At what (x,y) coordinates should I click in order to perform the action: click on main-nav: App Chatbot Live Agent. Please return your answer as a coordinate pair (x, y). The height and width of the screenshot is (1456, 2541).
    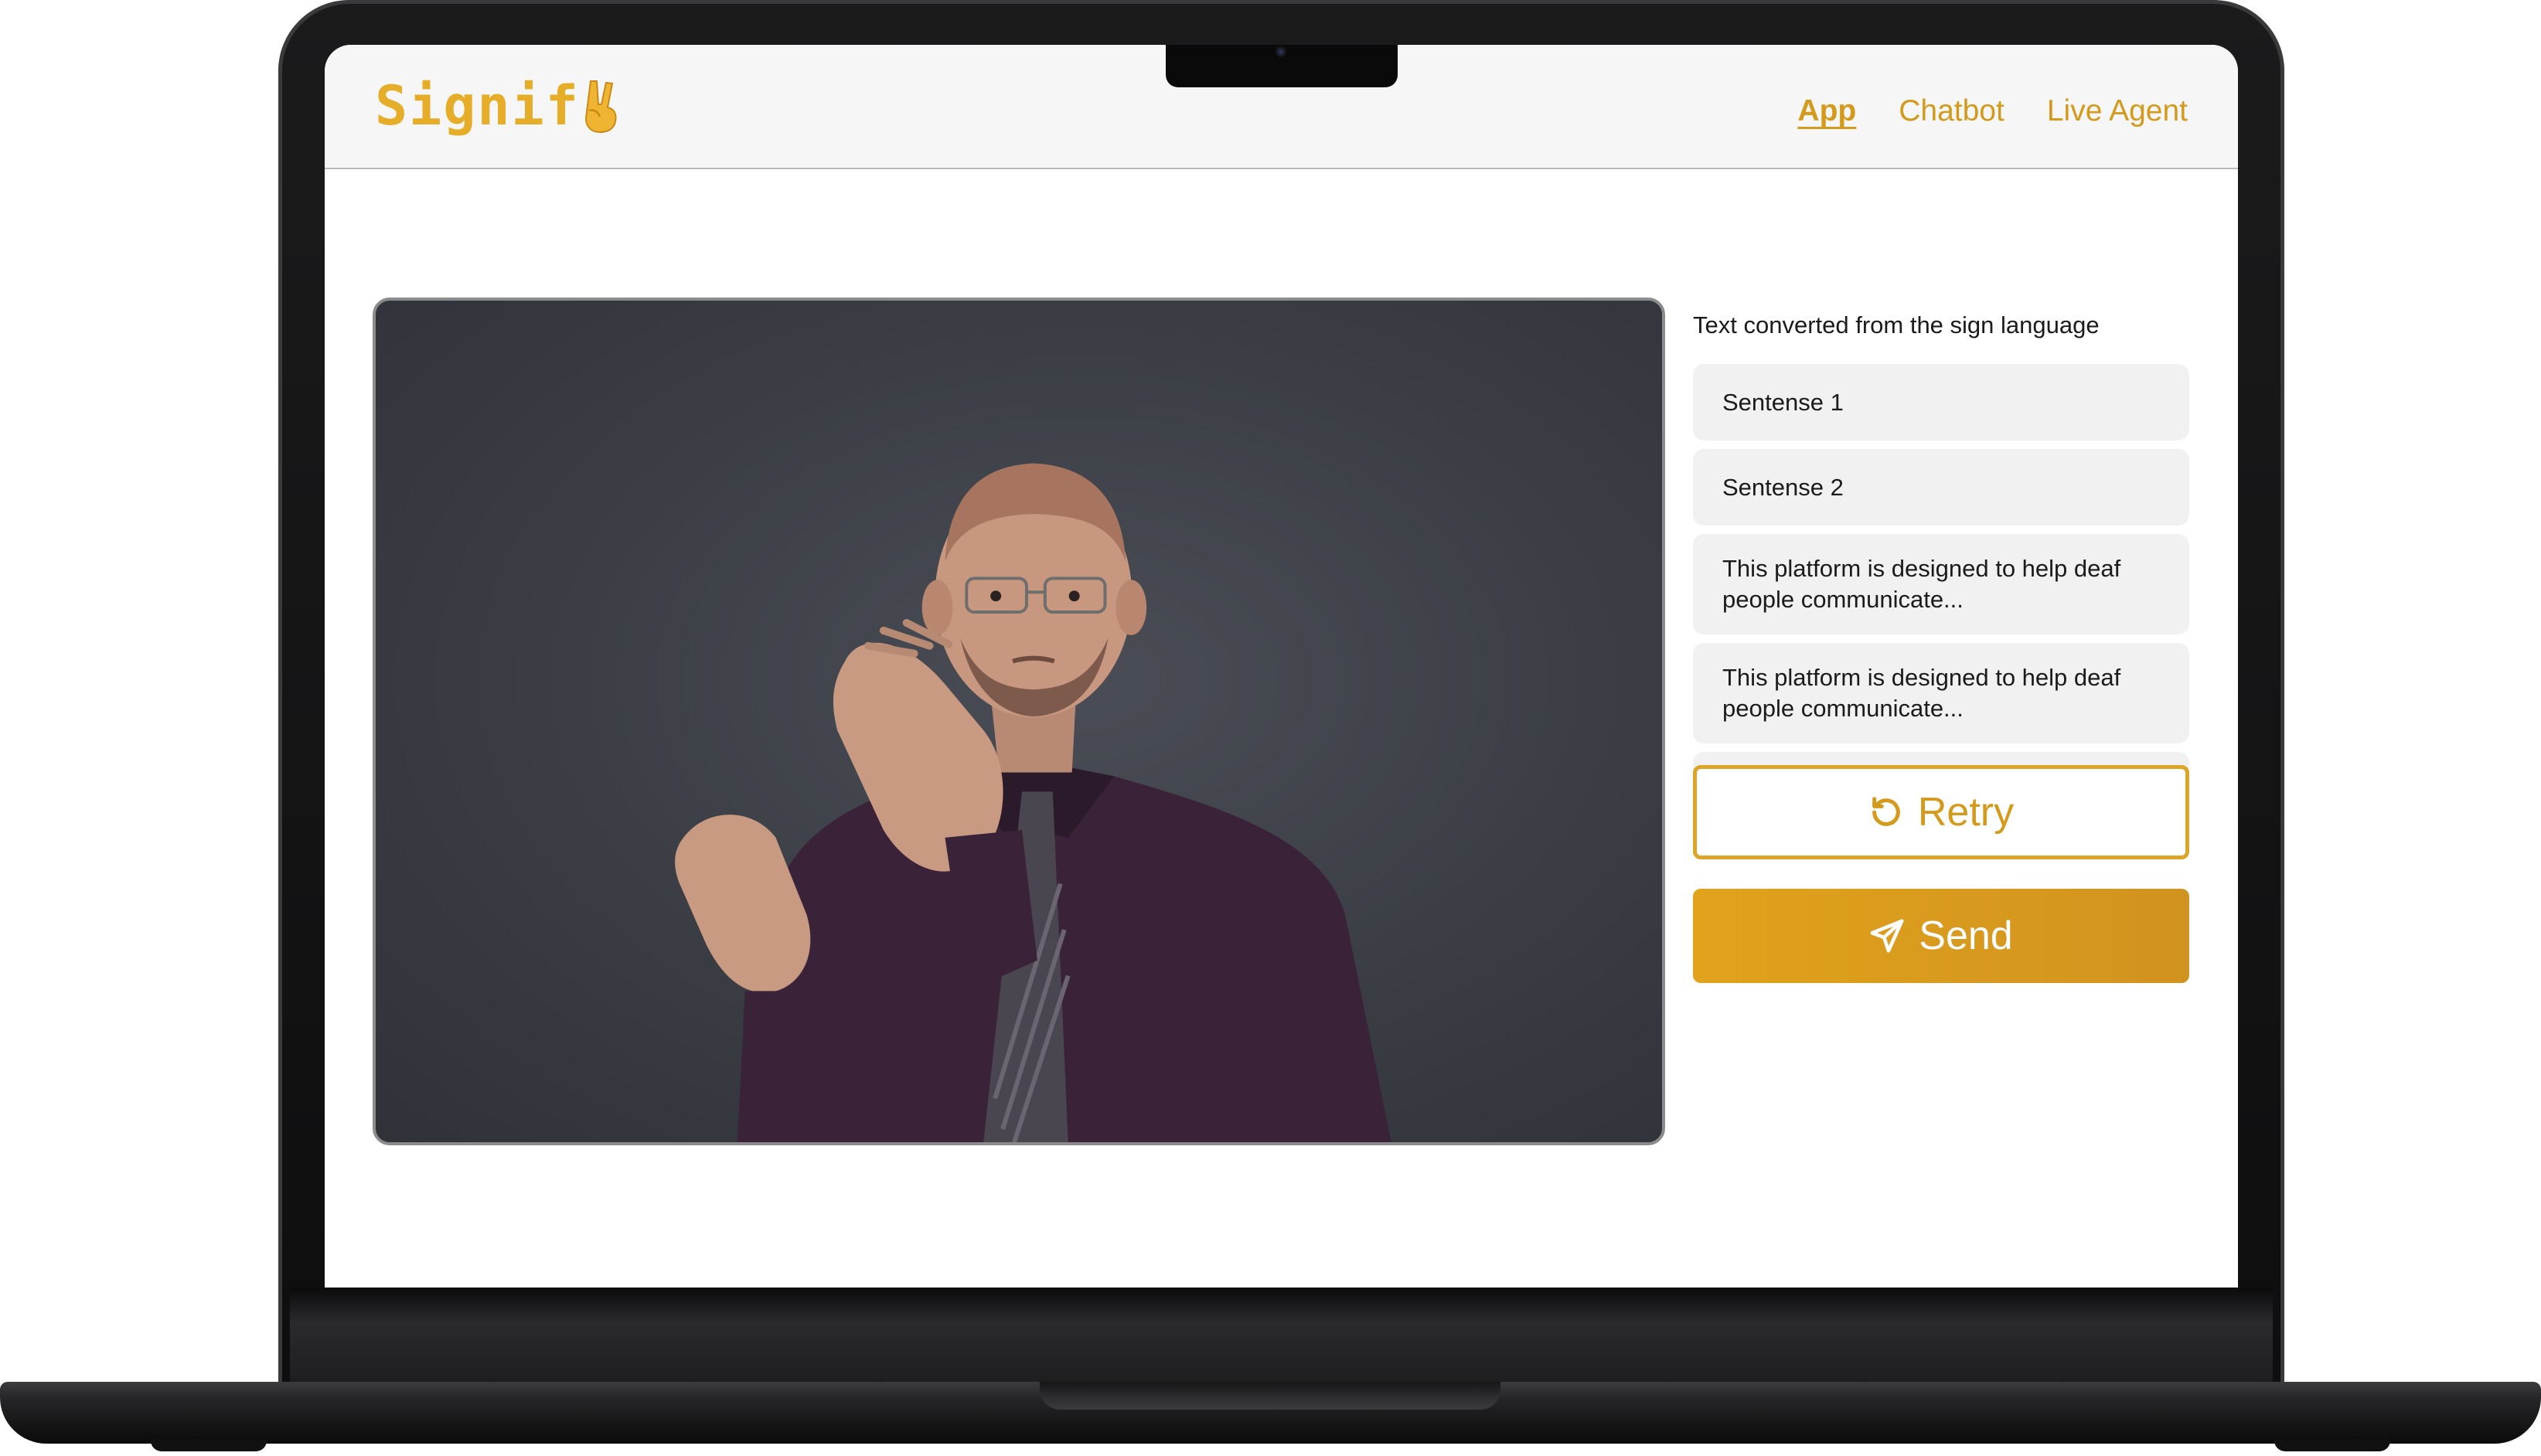
    Looking at the image, I should click on (1992, 111).